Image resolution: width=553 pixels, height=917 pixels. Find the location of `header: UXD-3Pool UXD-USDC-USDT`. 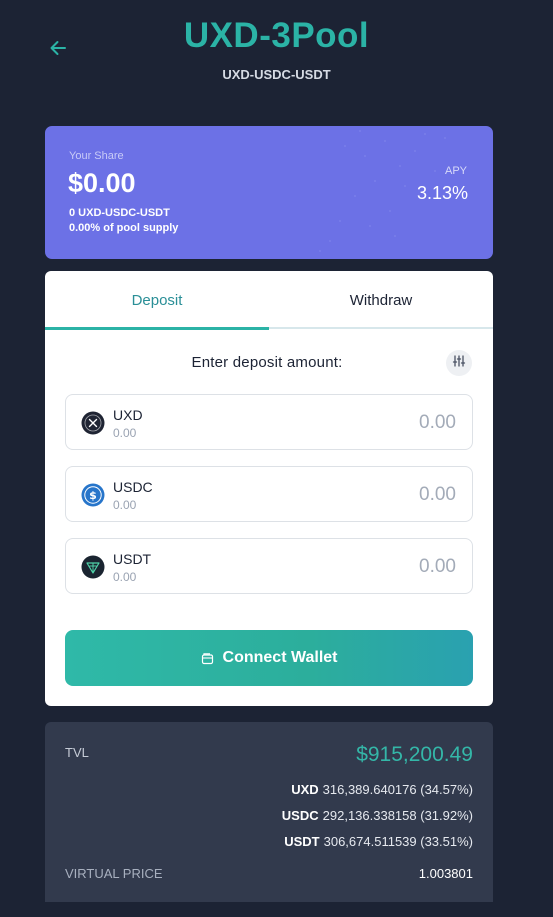

header: UXD-3Pool UXD-USDC-USDT is located at coordinates (276, 55).